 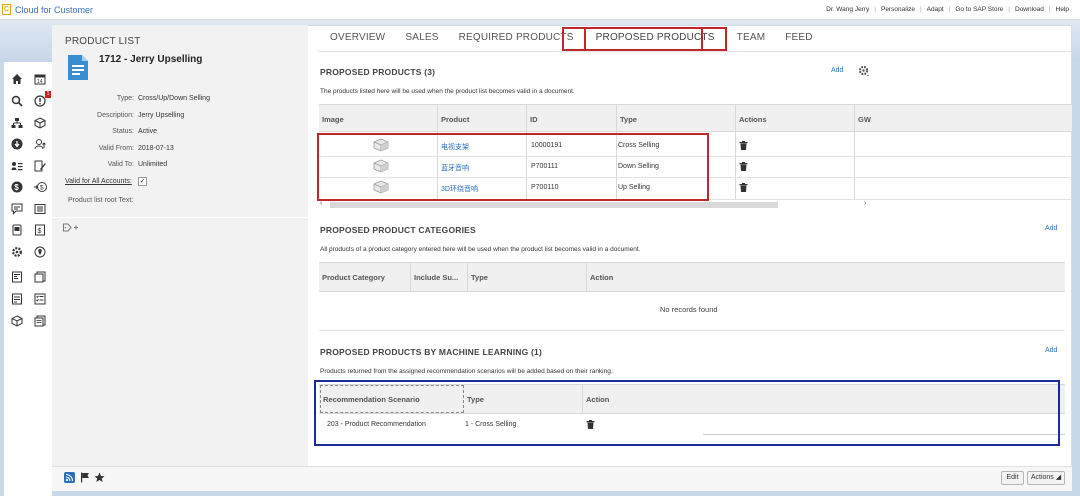 I want to click on user-upload-icon, so click(x=40, y=144).